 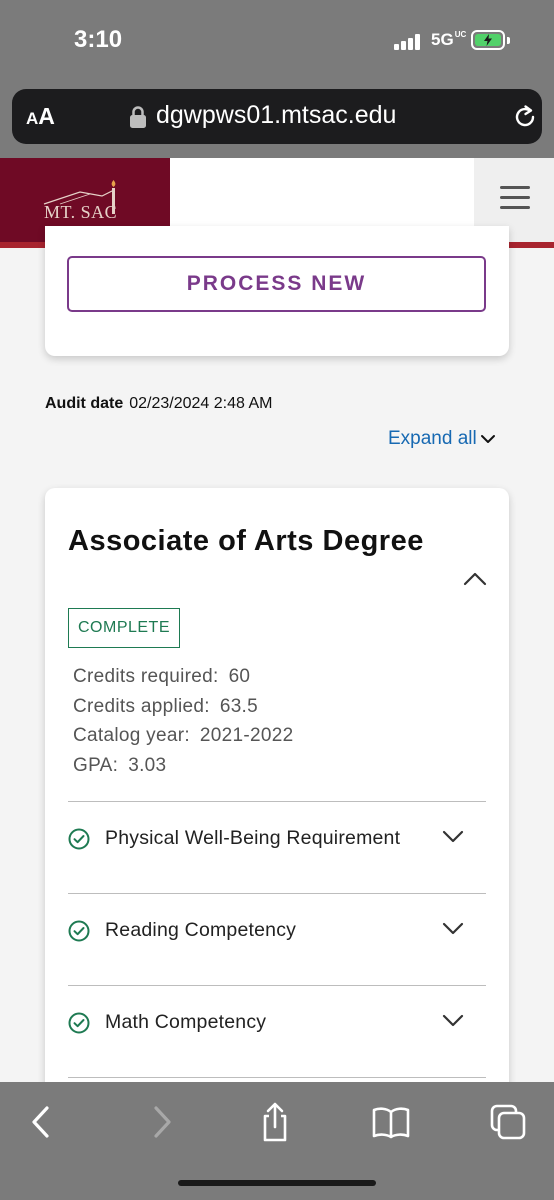 What do you see at coordinates (277, 1077) in the screenshot?
I see `divider` at bounding box center [277, 1077].